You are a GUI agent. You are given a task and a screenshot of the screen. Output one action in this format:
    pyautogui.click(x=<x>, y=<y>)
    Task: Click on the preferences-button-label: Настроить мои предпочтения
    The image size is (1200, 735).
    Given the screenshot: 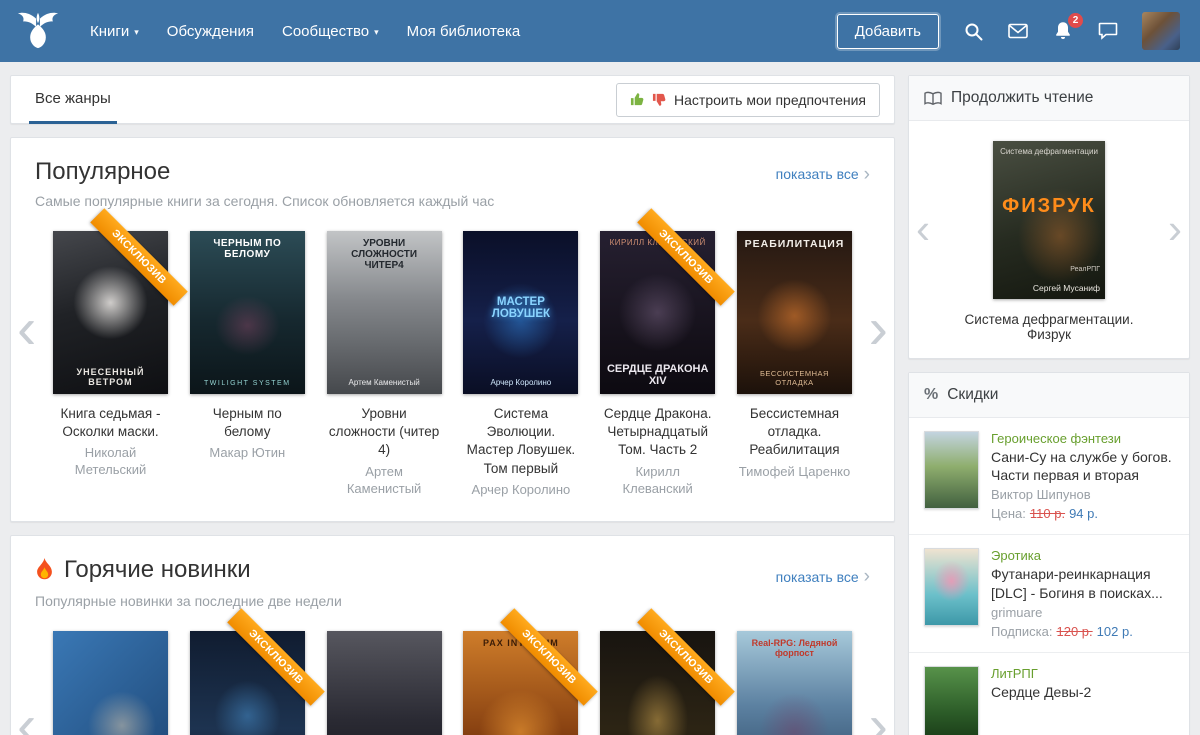 What is the action you would take?
    pyautogui.click(x=770, y=99)
    